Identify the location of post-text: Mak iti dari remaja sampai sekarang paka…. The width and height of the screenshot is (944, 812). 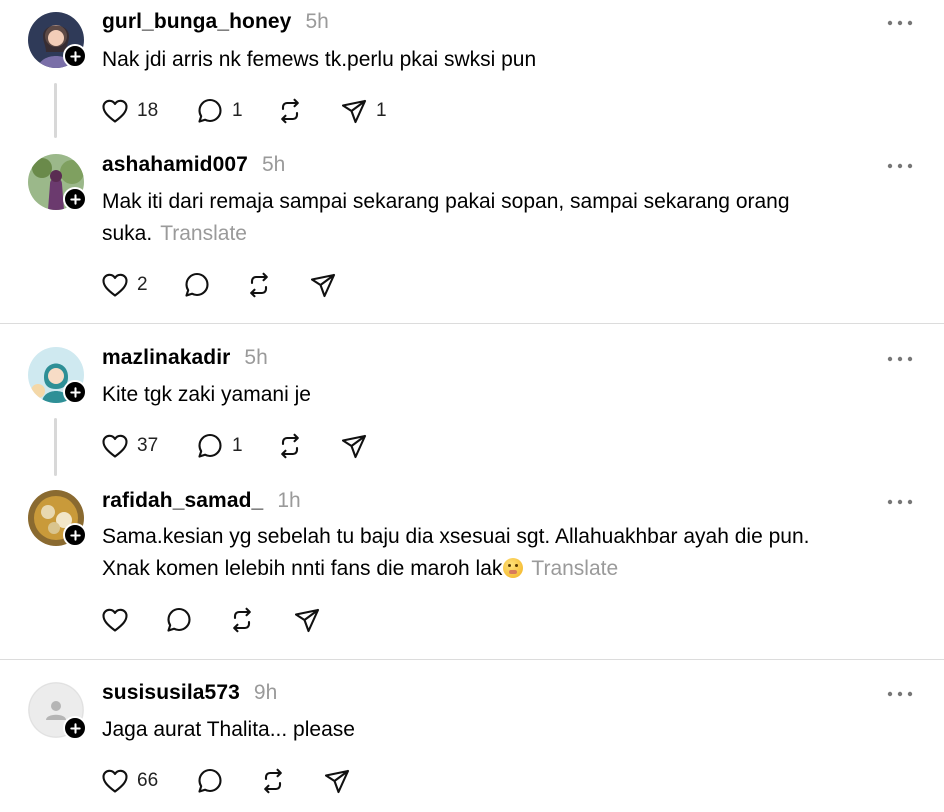
(497, 218).